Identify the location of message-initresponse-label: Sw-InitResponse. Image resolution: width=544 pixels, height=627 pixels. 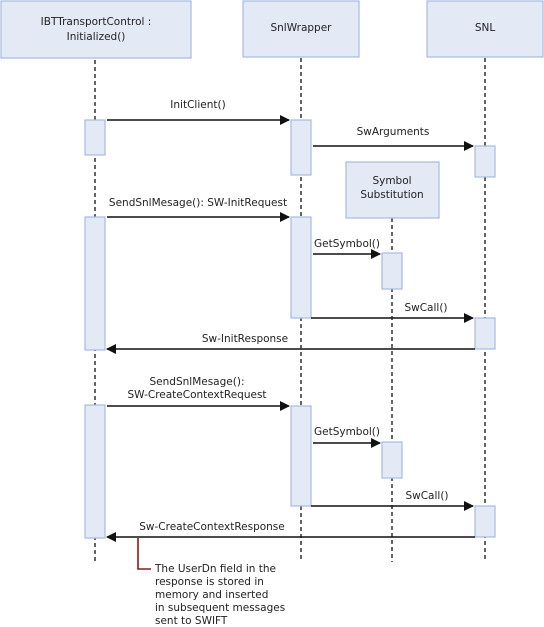
(245, 339).